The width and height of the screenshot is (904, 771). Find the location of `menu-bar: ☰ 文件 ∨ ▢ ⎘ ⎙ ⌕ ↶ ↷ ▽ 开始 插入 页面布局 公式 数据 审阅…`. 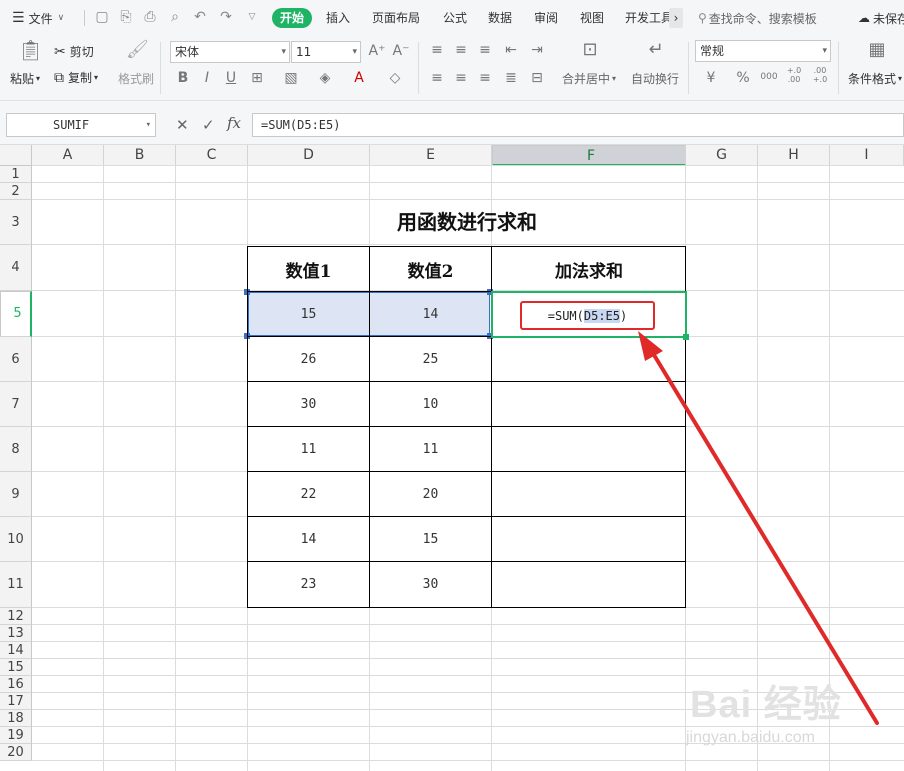

menu-bar: ☰ 文件 ∨ ▢ ⎘ ⎙ ⌕ ↶ ↷ ▽ 开始 插入 页面布局 公式 数据 审阅… is located at coordinates (452, 18).